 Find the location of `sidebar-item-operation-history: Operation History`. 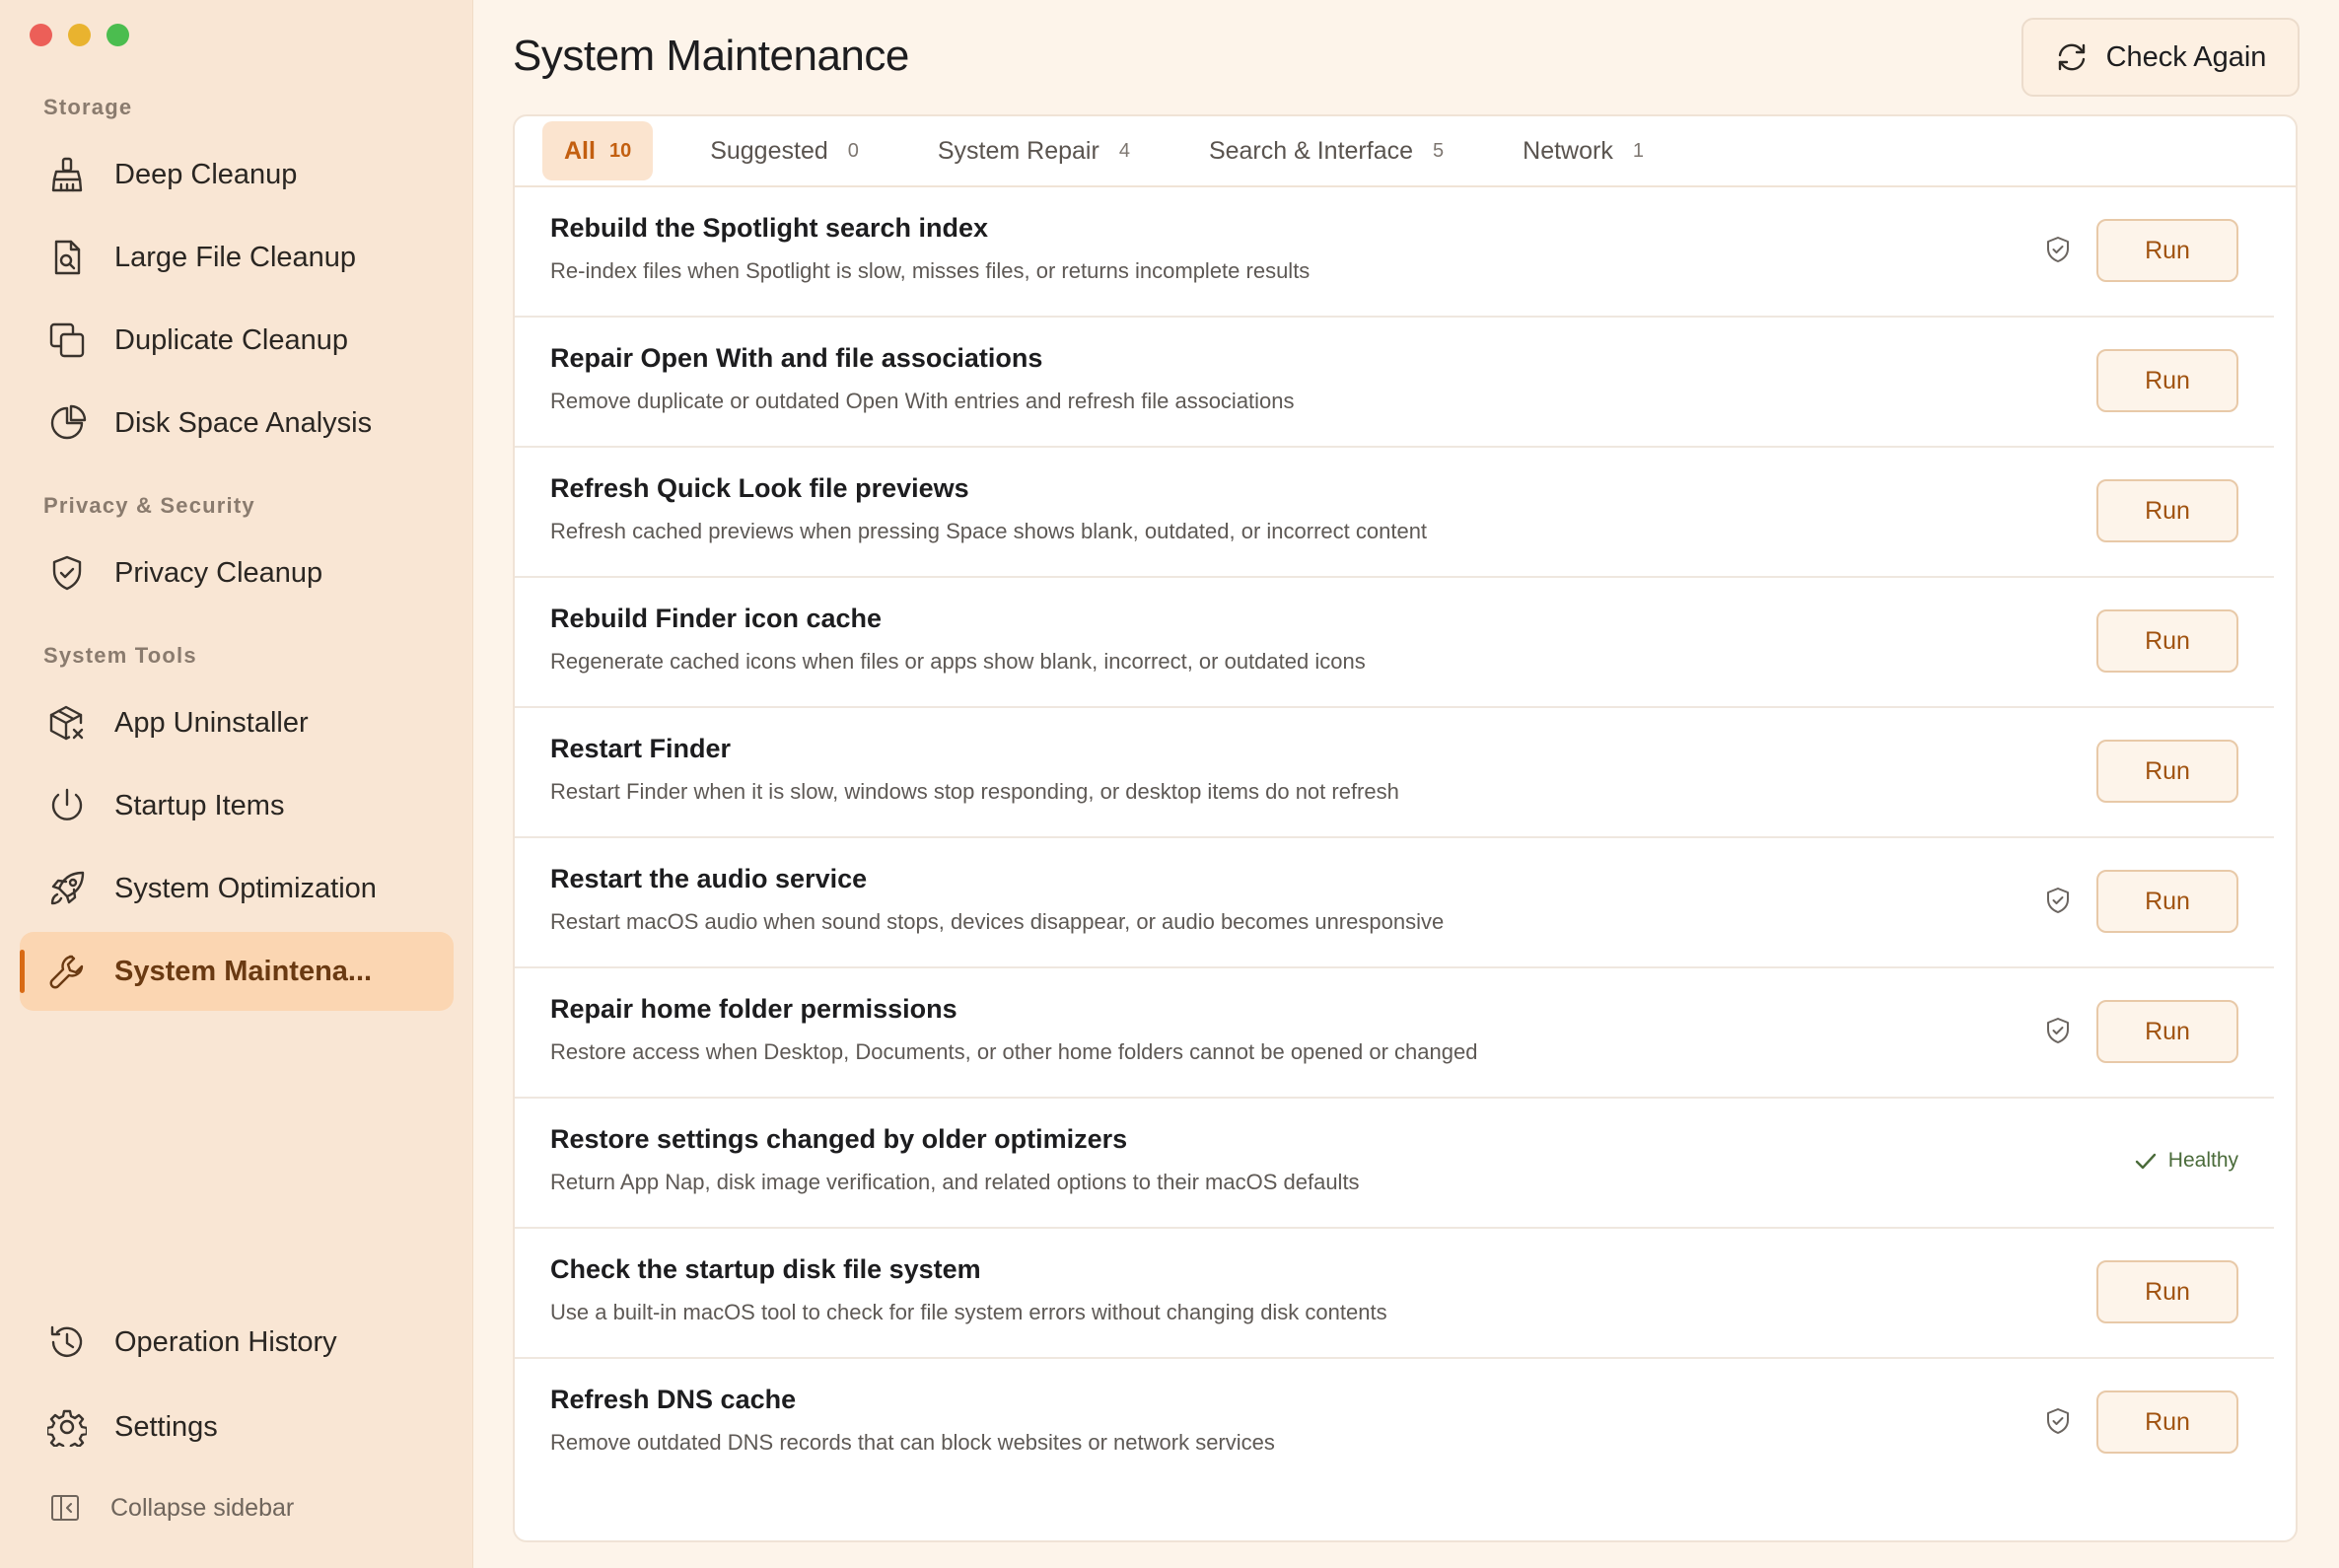

sidebar-item-operation-history: Operation History is located at coordinates (237, 1342).